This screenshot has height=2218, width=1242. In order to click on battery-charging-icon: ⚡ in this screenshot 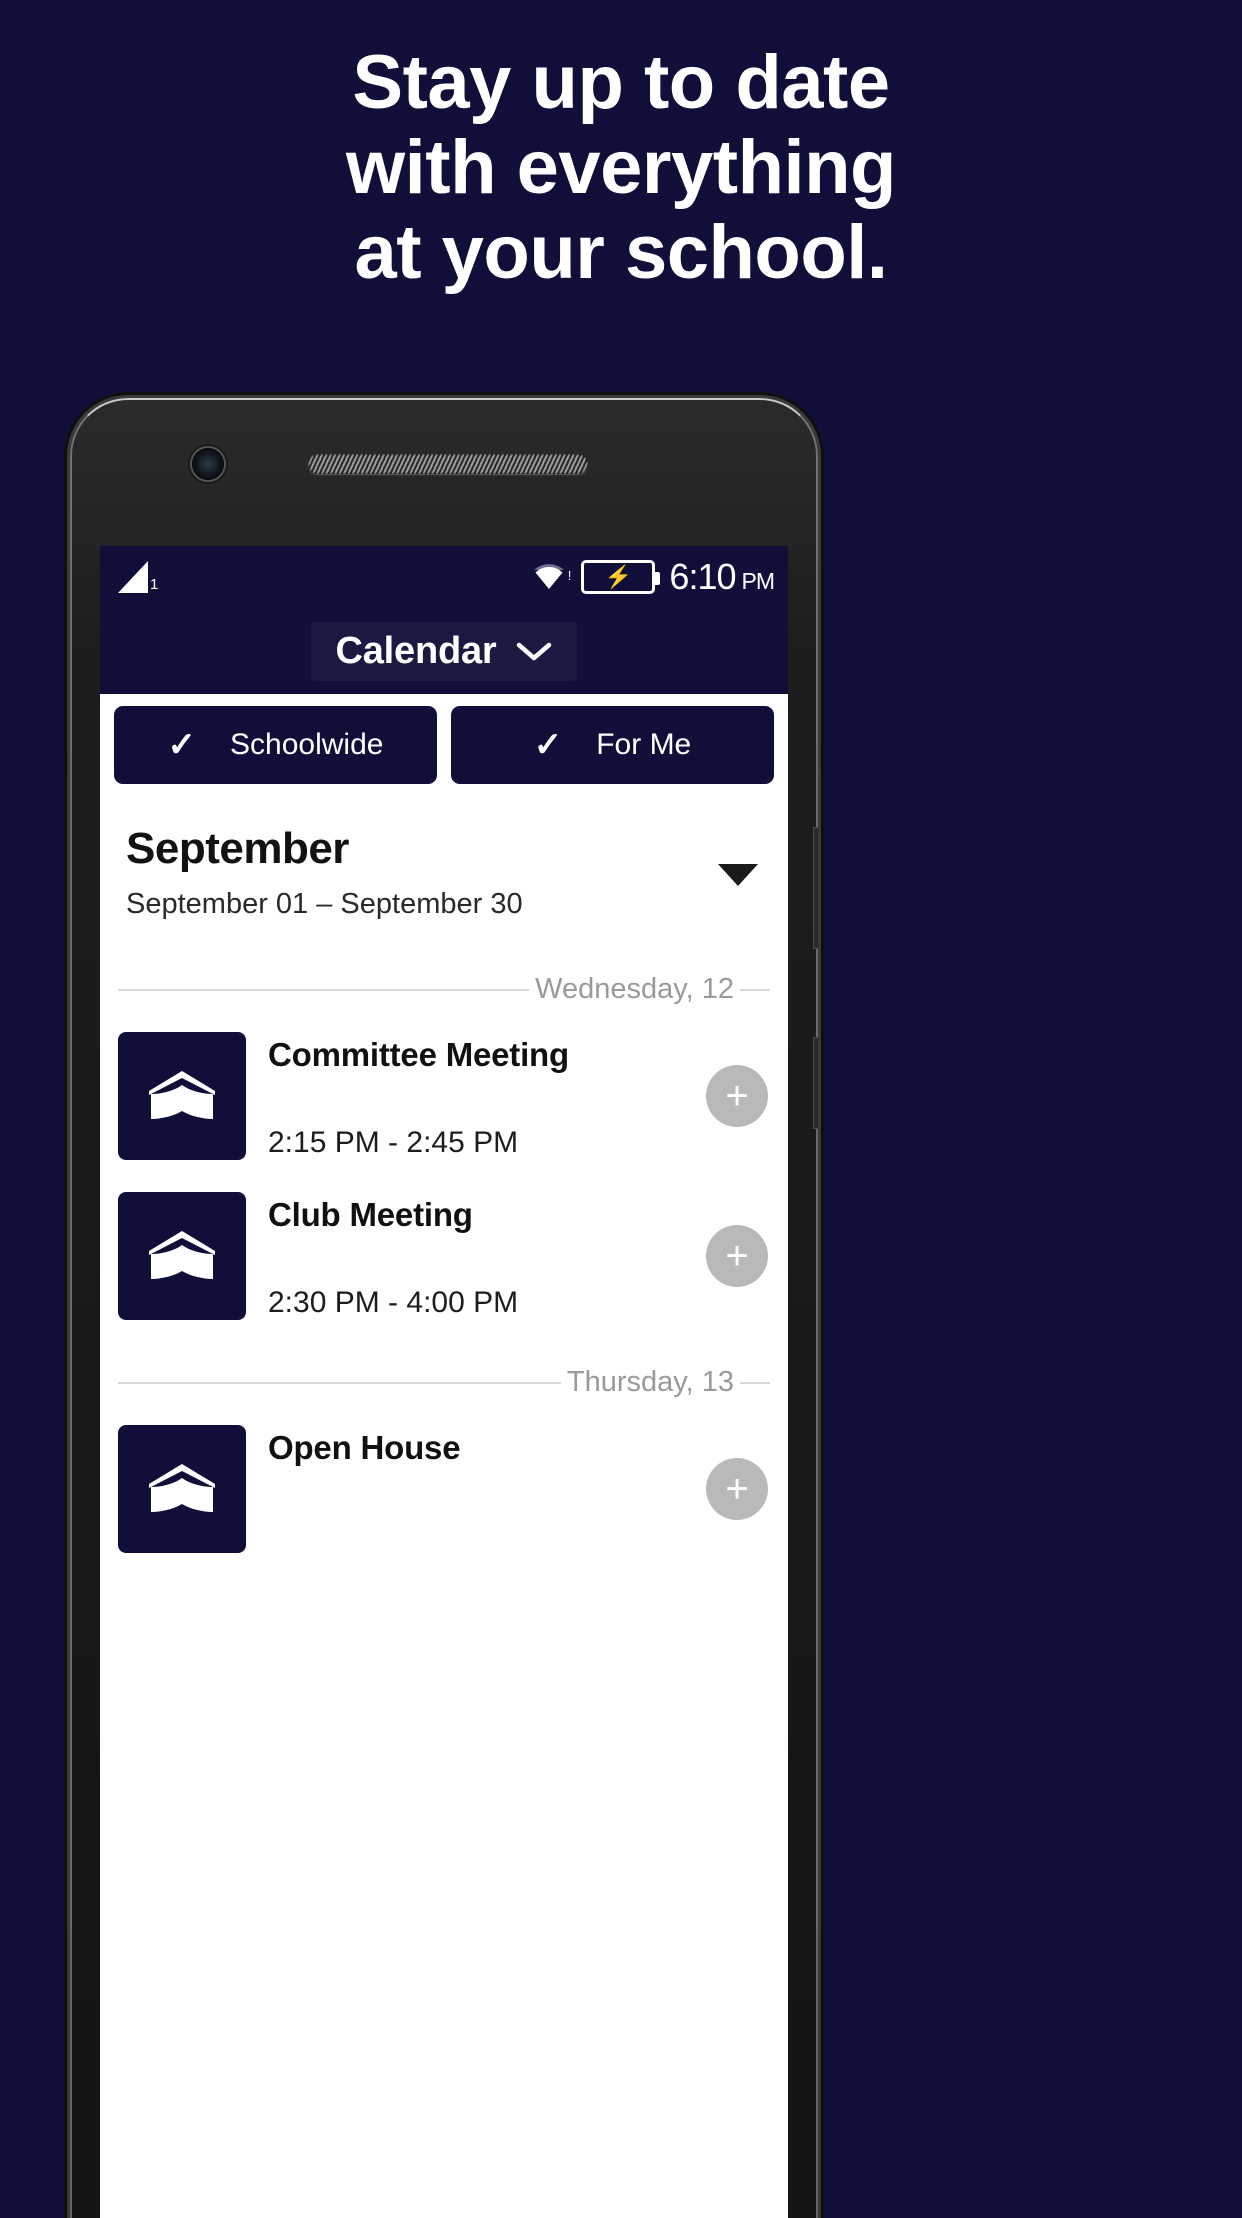, I will do `click(621, 577)`.